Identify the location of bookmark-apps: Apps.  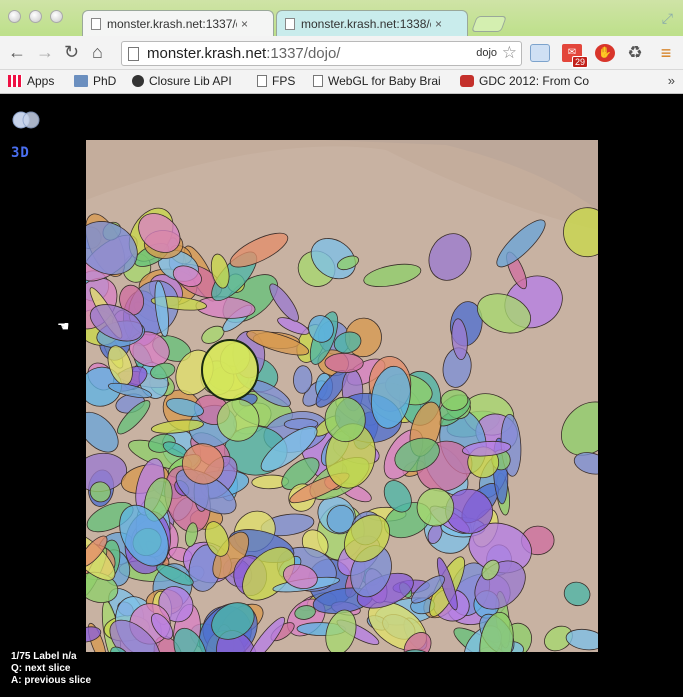
(31, 81).